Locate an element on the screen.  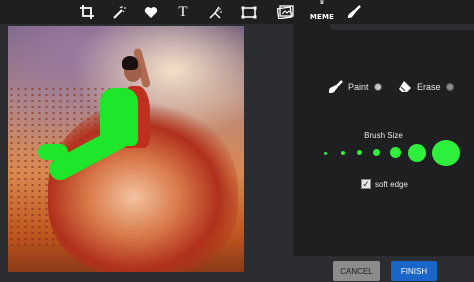
erase-radio is located at coordinates (449, 86).